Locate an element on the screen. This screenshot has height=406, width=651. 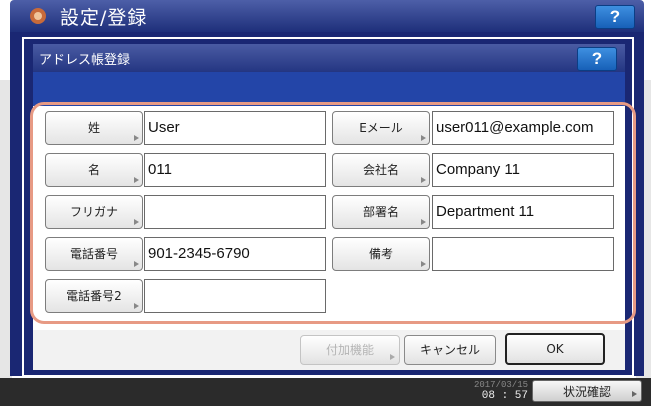
dialog-title-bar: アドレス帳登録 ? is located at coordinates (329, 58).